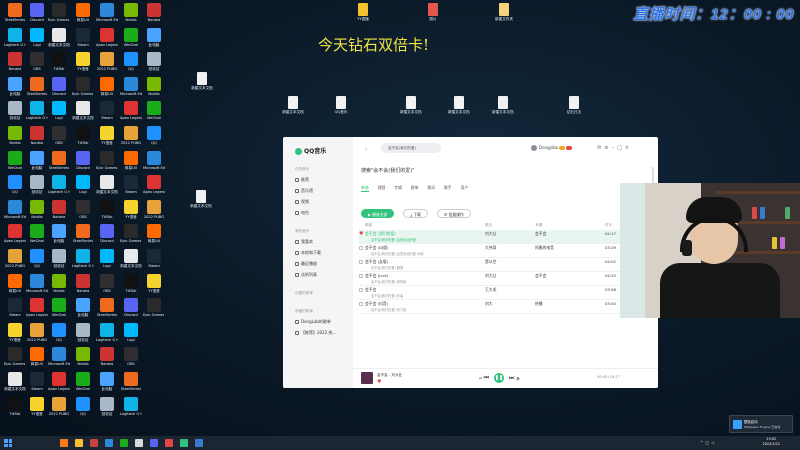 The image size is (800, 450). I want to click on desktop-icon-label: 新建文本文档, so click(107, 192).